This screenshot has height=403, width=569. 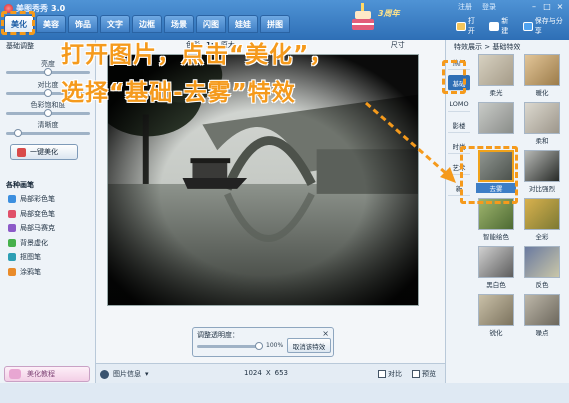 I want to click on tab-text: 文字, so click(x=115, y=24).